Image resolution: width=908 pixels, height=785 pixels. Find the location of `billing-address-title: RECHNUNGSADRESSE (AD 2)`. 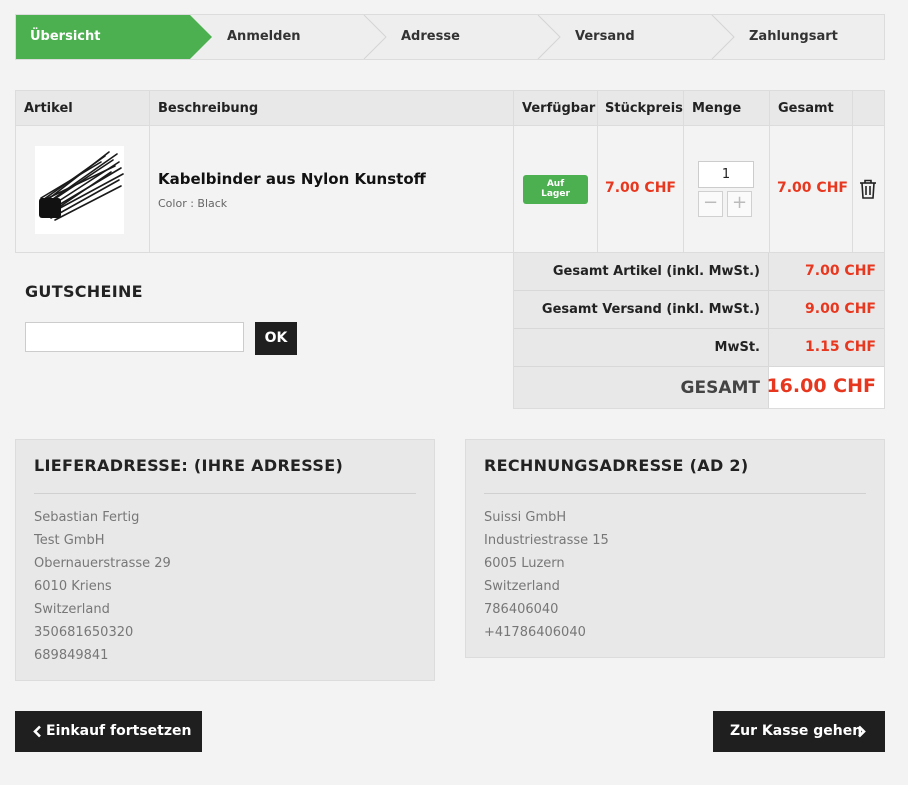

billing-address-title: RECHNUNGSADRESSE (AD 2) is located at coordinates (616, 465).